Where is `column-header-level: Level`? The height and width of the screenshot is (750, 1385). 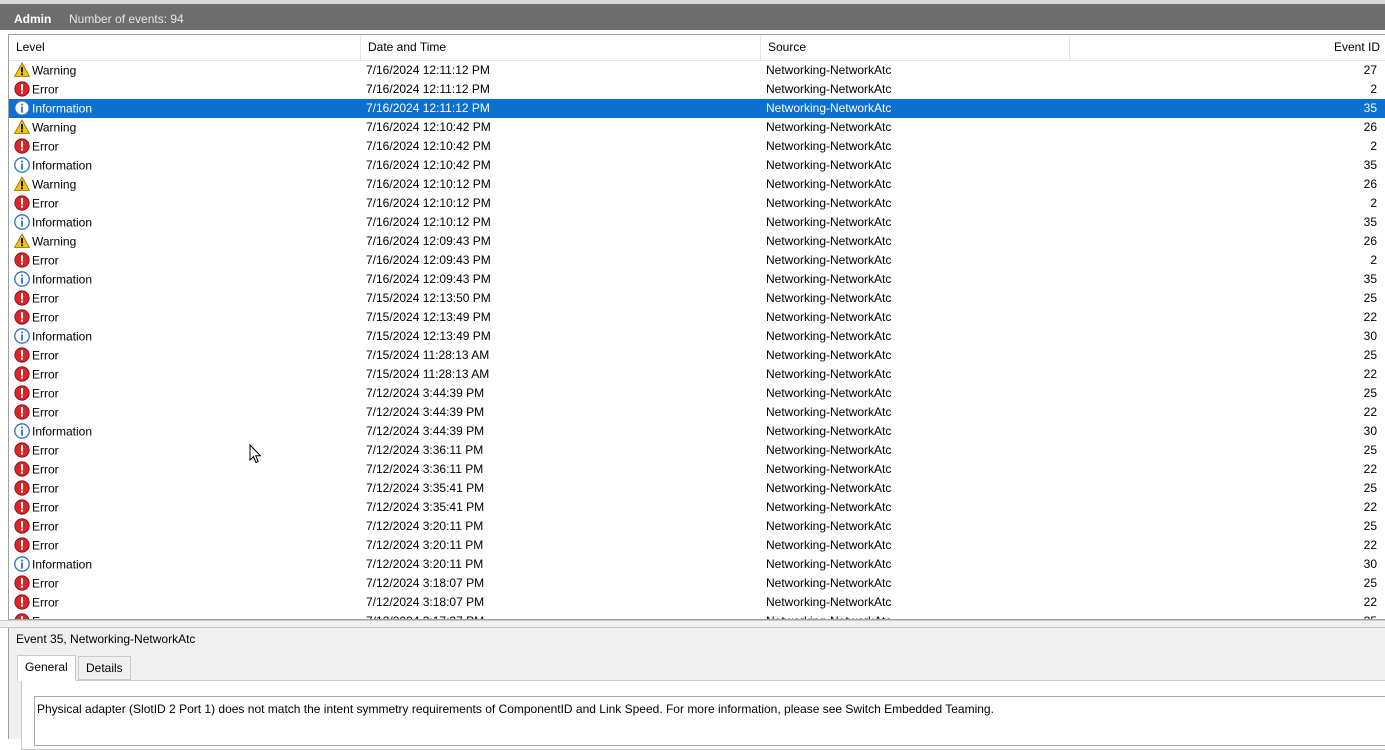
column-header-level: Level is located at coordinates (185, 47).